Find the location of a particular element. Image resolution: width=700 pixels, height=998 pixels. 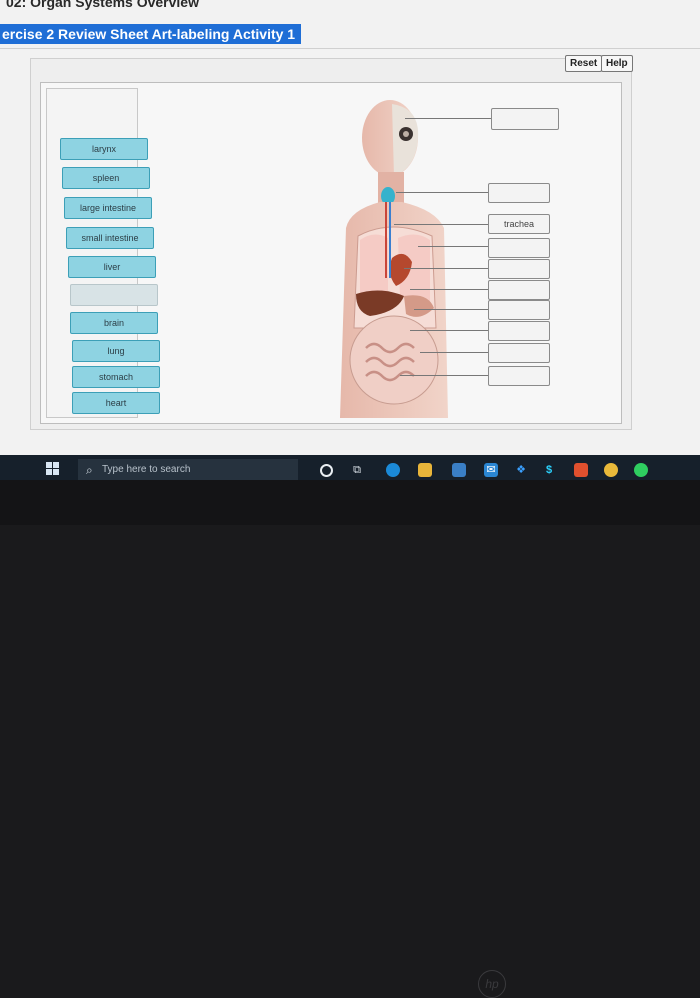

label-stomach: stomach is located at coordinates (116, 377).